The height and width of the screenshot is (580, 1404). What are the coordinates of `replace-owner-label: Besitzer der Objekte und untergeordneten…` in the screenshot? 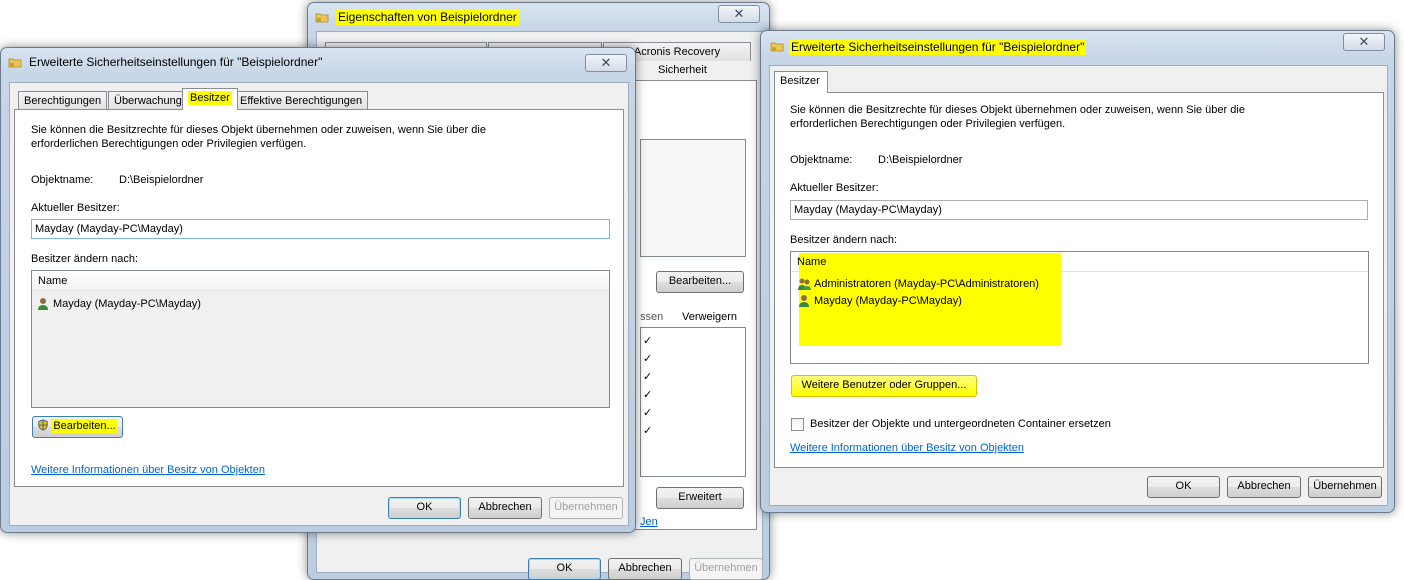 It's located at (960, 424).